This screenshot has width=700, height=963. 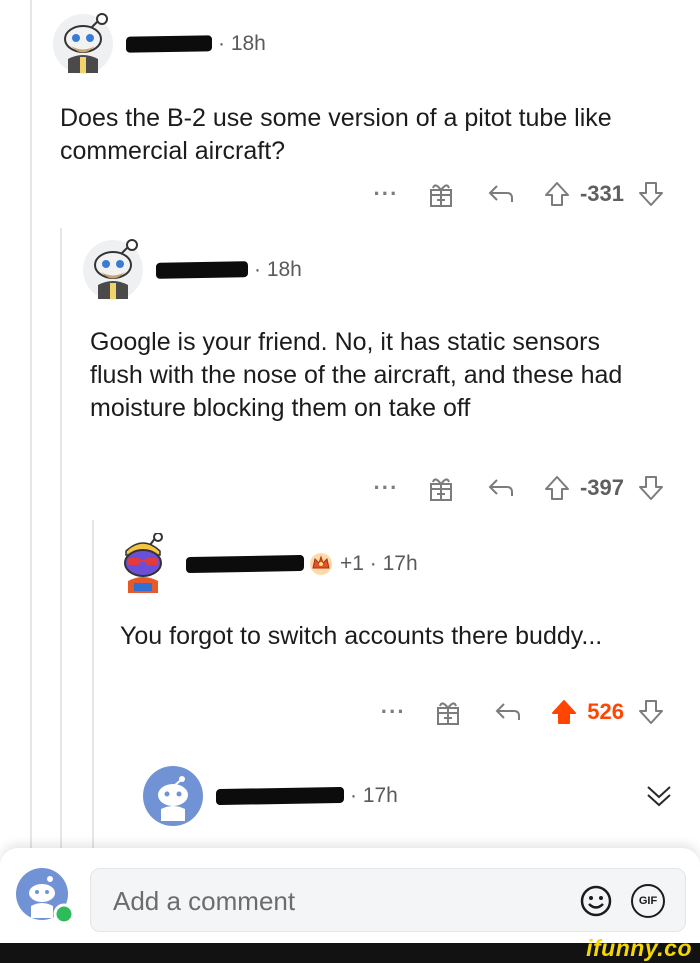 I want to click on gif-button: GIF, so click(x=648, y=901).